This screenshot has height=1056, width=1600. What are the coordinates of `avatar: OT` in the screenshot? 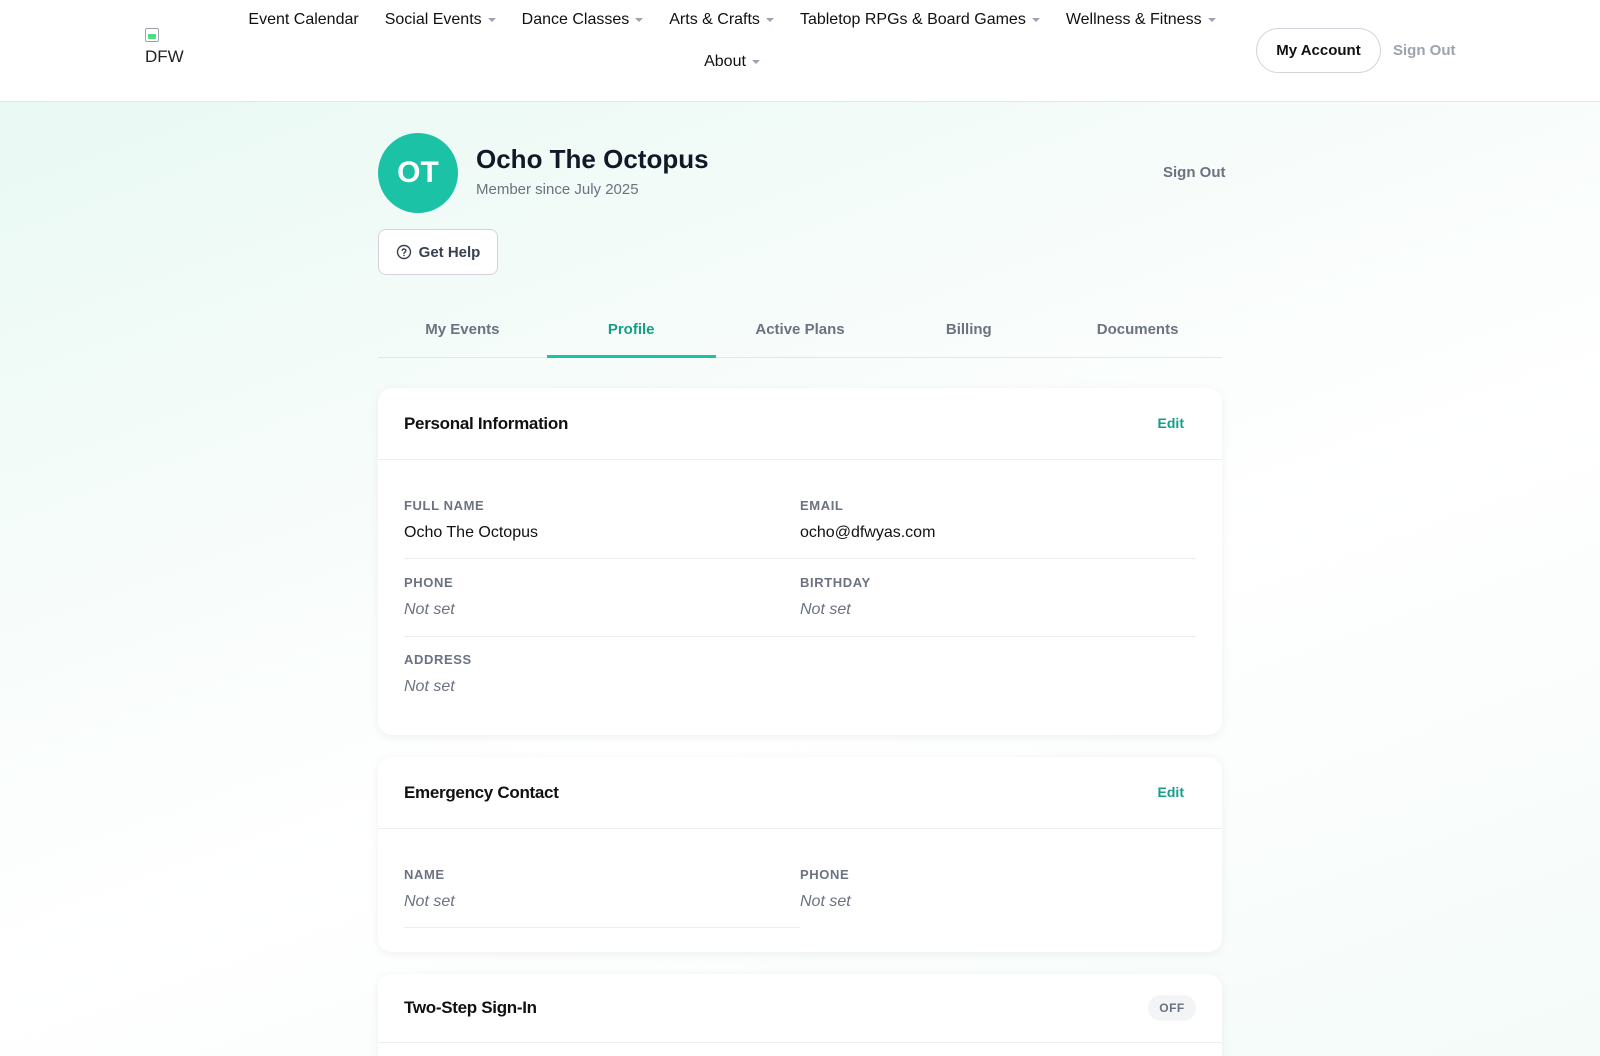 It's located at (418, 173).